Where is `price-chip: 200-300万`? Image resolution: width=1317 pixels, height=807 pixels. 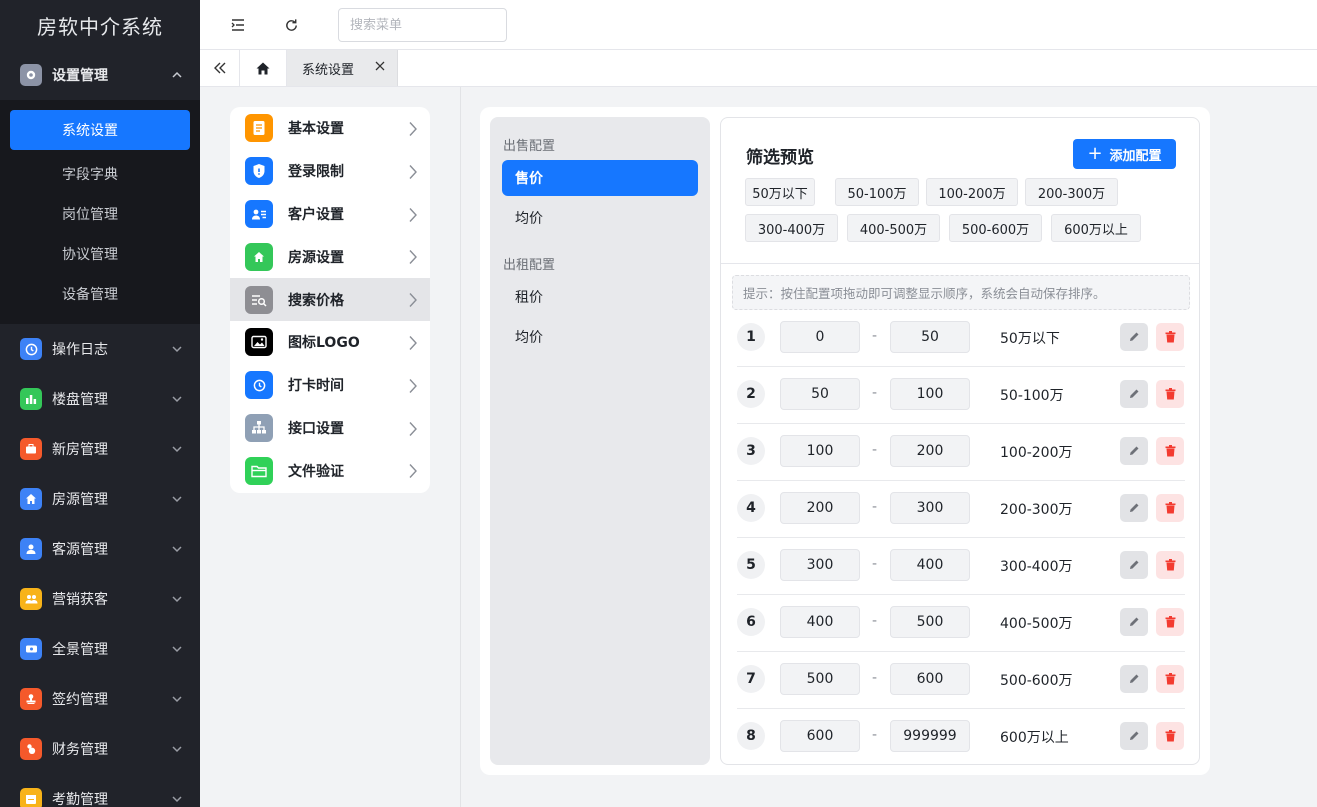 price-chip: 200-300万 is located at coordinates (1071, 192).